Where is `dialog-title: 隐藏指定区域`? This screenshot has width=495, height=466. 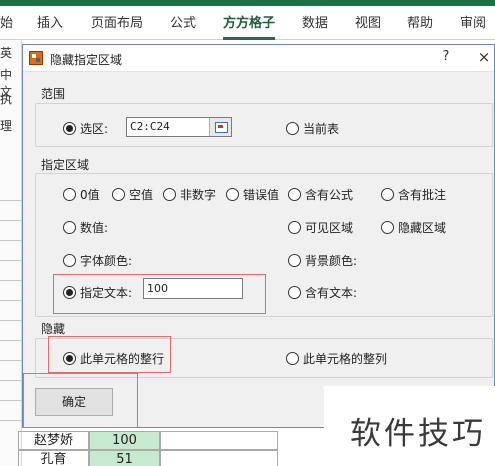 dialog-title: 隐藏指定区域 is located at coordinates (86, 60).